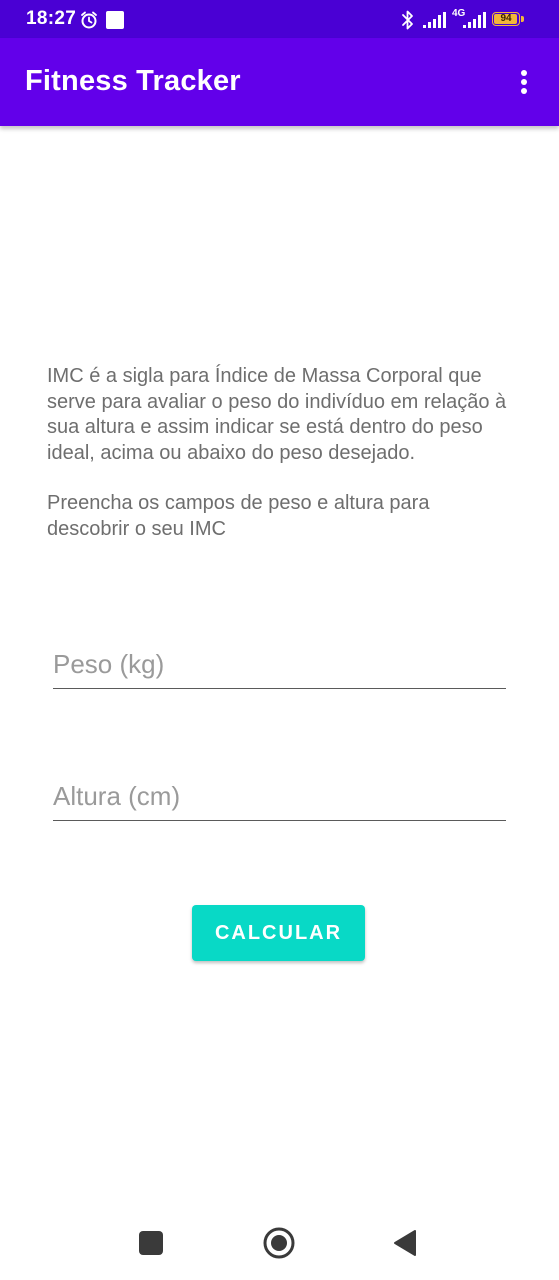 This screenshot has height=1280, width=559. Describe the element at coordinates (279, 82) in the screenshot. I see `app-bar: Fitness Tracker` at that location.